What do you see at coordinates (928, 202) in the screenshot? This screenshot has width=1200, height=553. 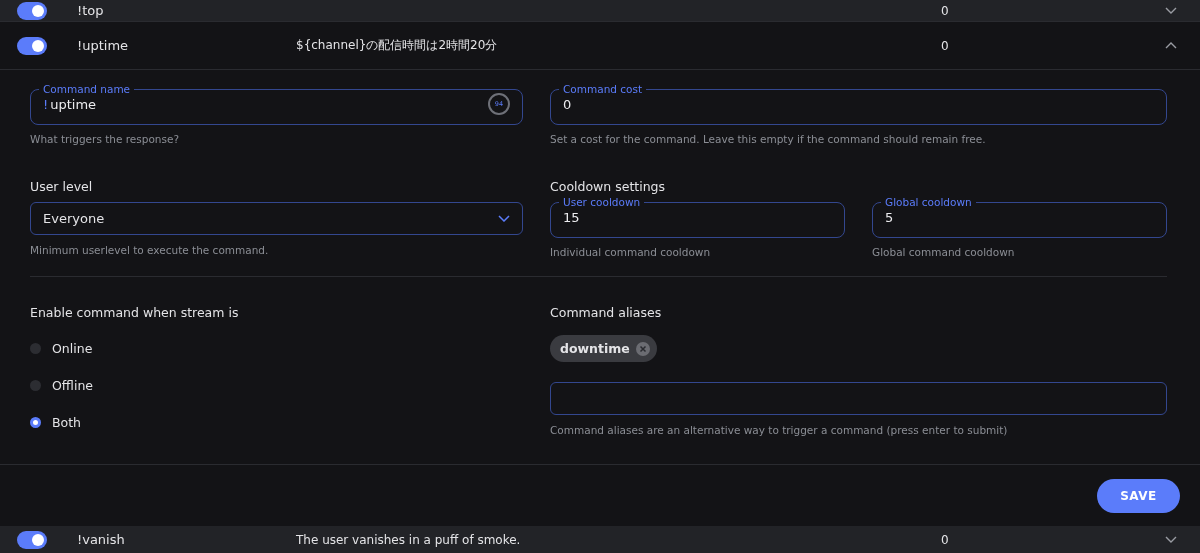 I see `field-label: Global cooldown` at bounding box center [928, 202].